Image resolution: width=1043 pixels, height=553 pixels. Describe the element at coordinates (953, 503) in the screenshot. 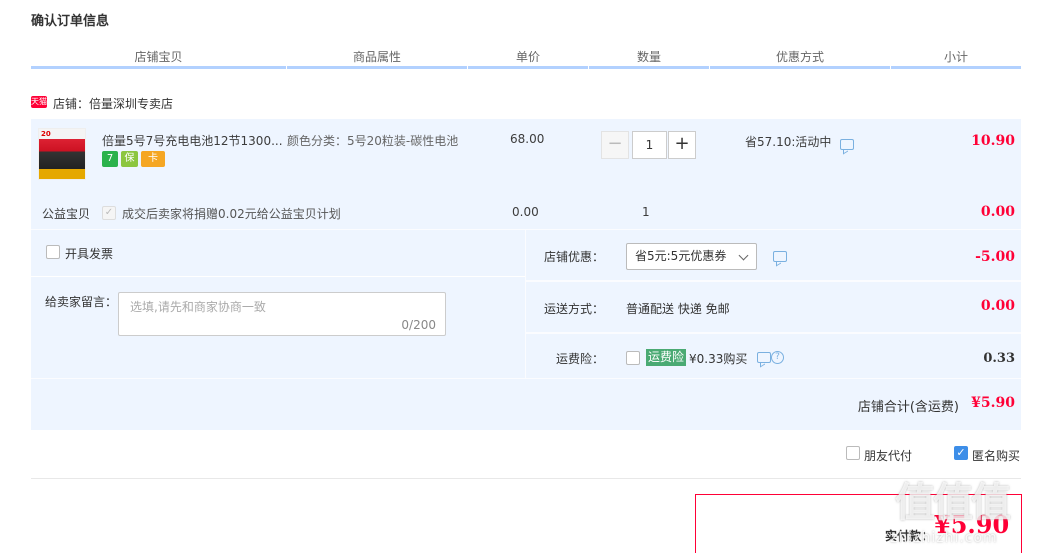

I see `watermark-logo: 值值值` at that location.